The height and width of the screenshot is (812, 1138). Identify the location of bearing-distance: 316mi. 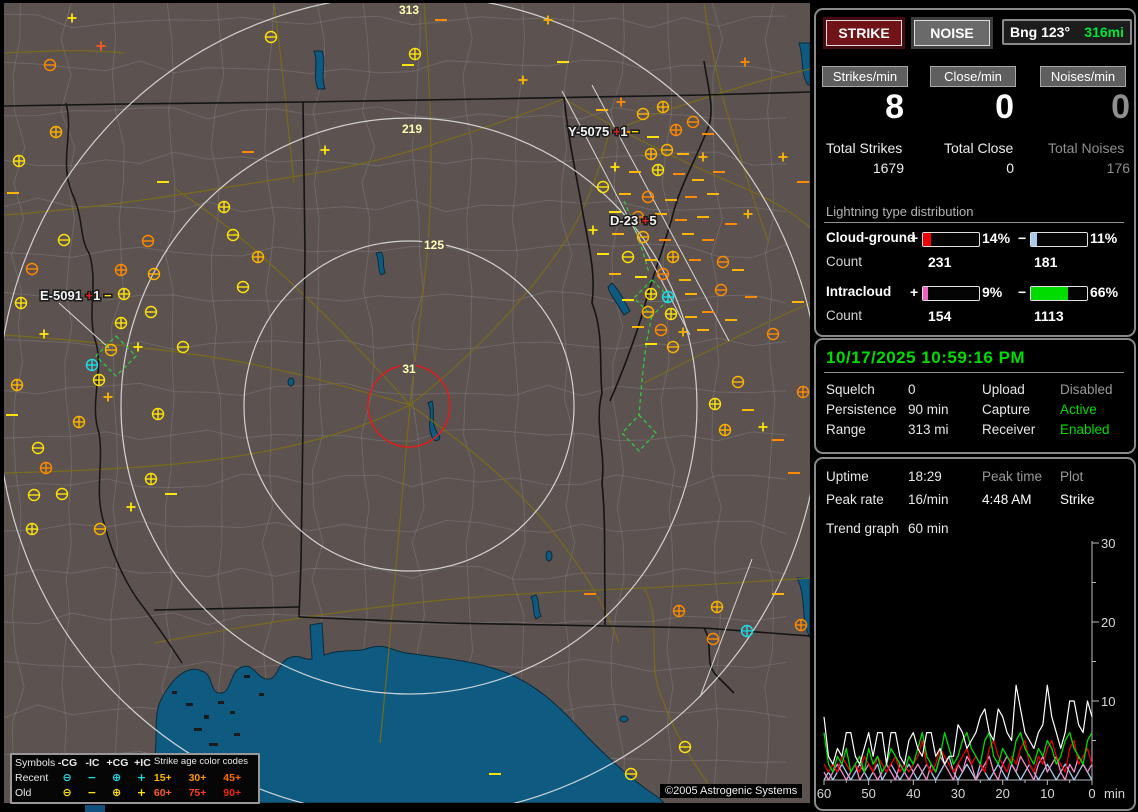
(1104, 32).